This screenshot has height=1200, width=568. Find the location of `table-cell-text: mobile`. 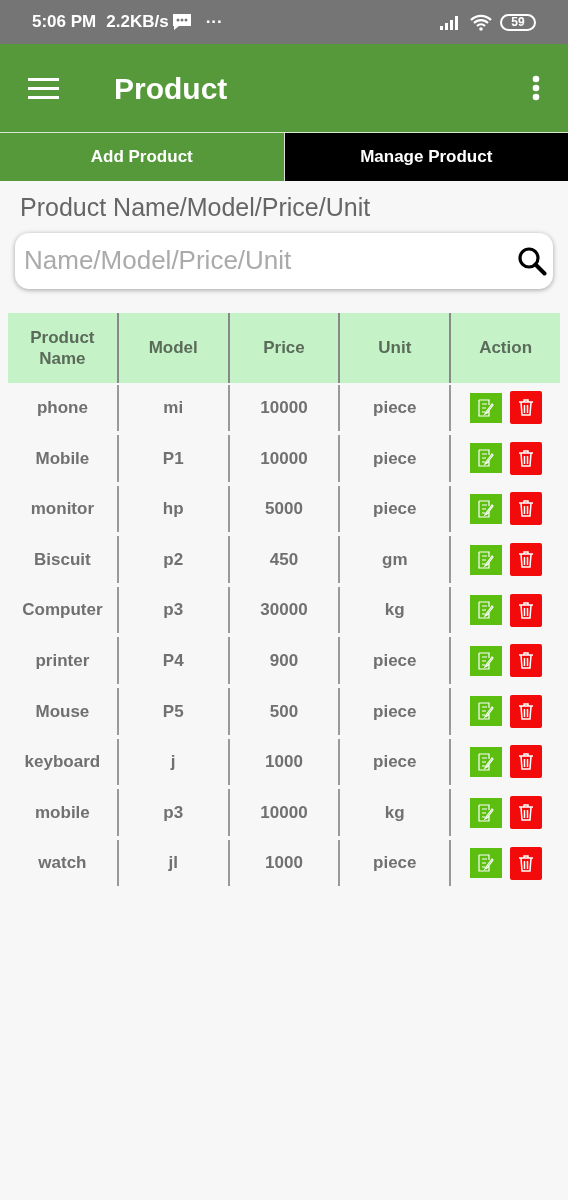

table-cell-text: mobile is located at coordinates (62, 812).